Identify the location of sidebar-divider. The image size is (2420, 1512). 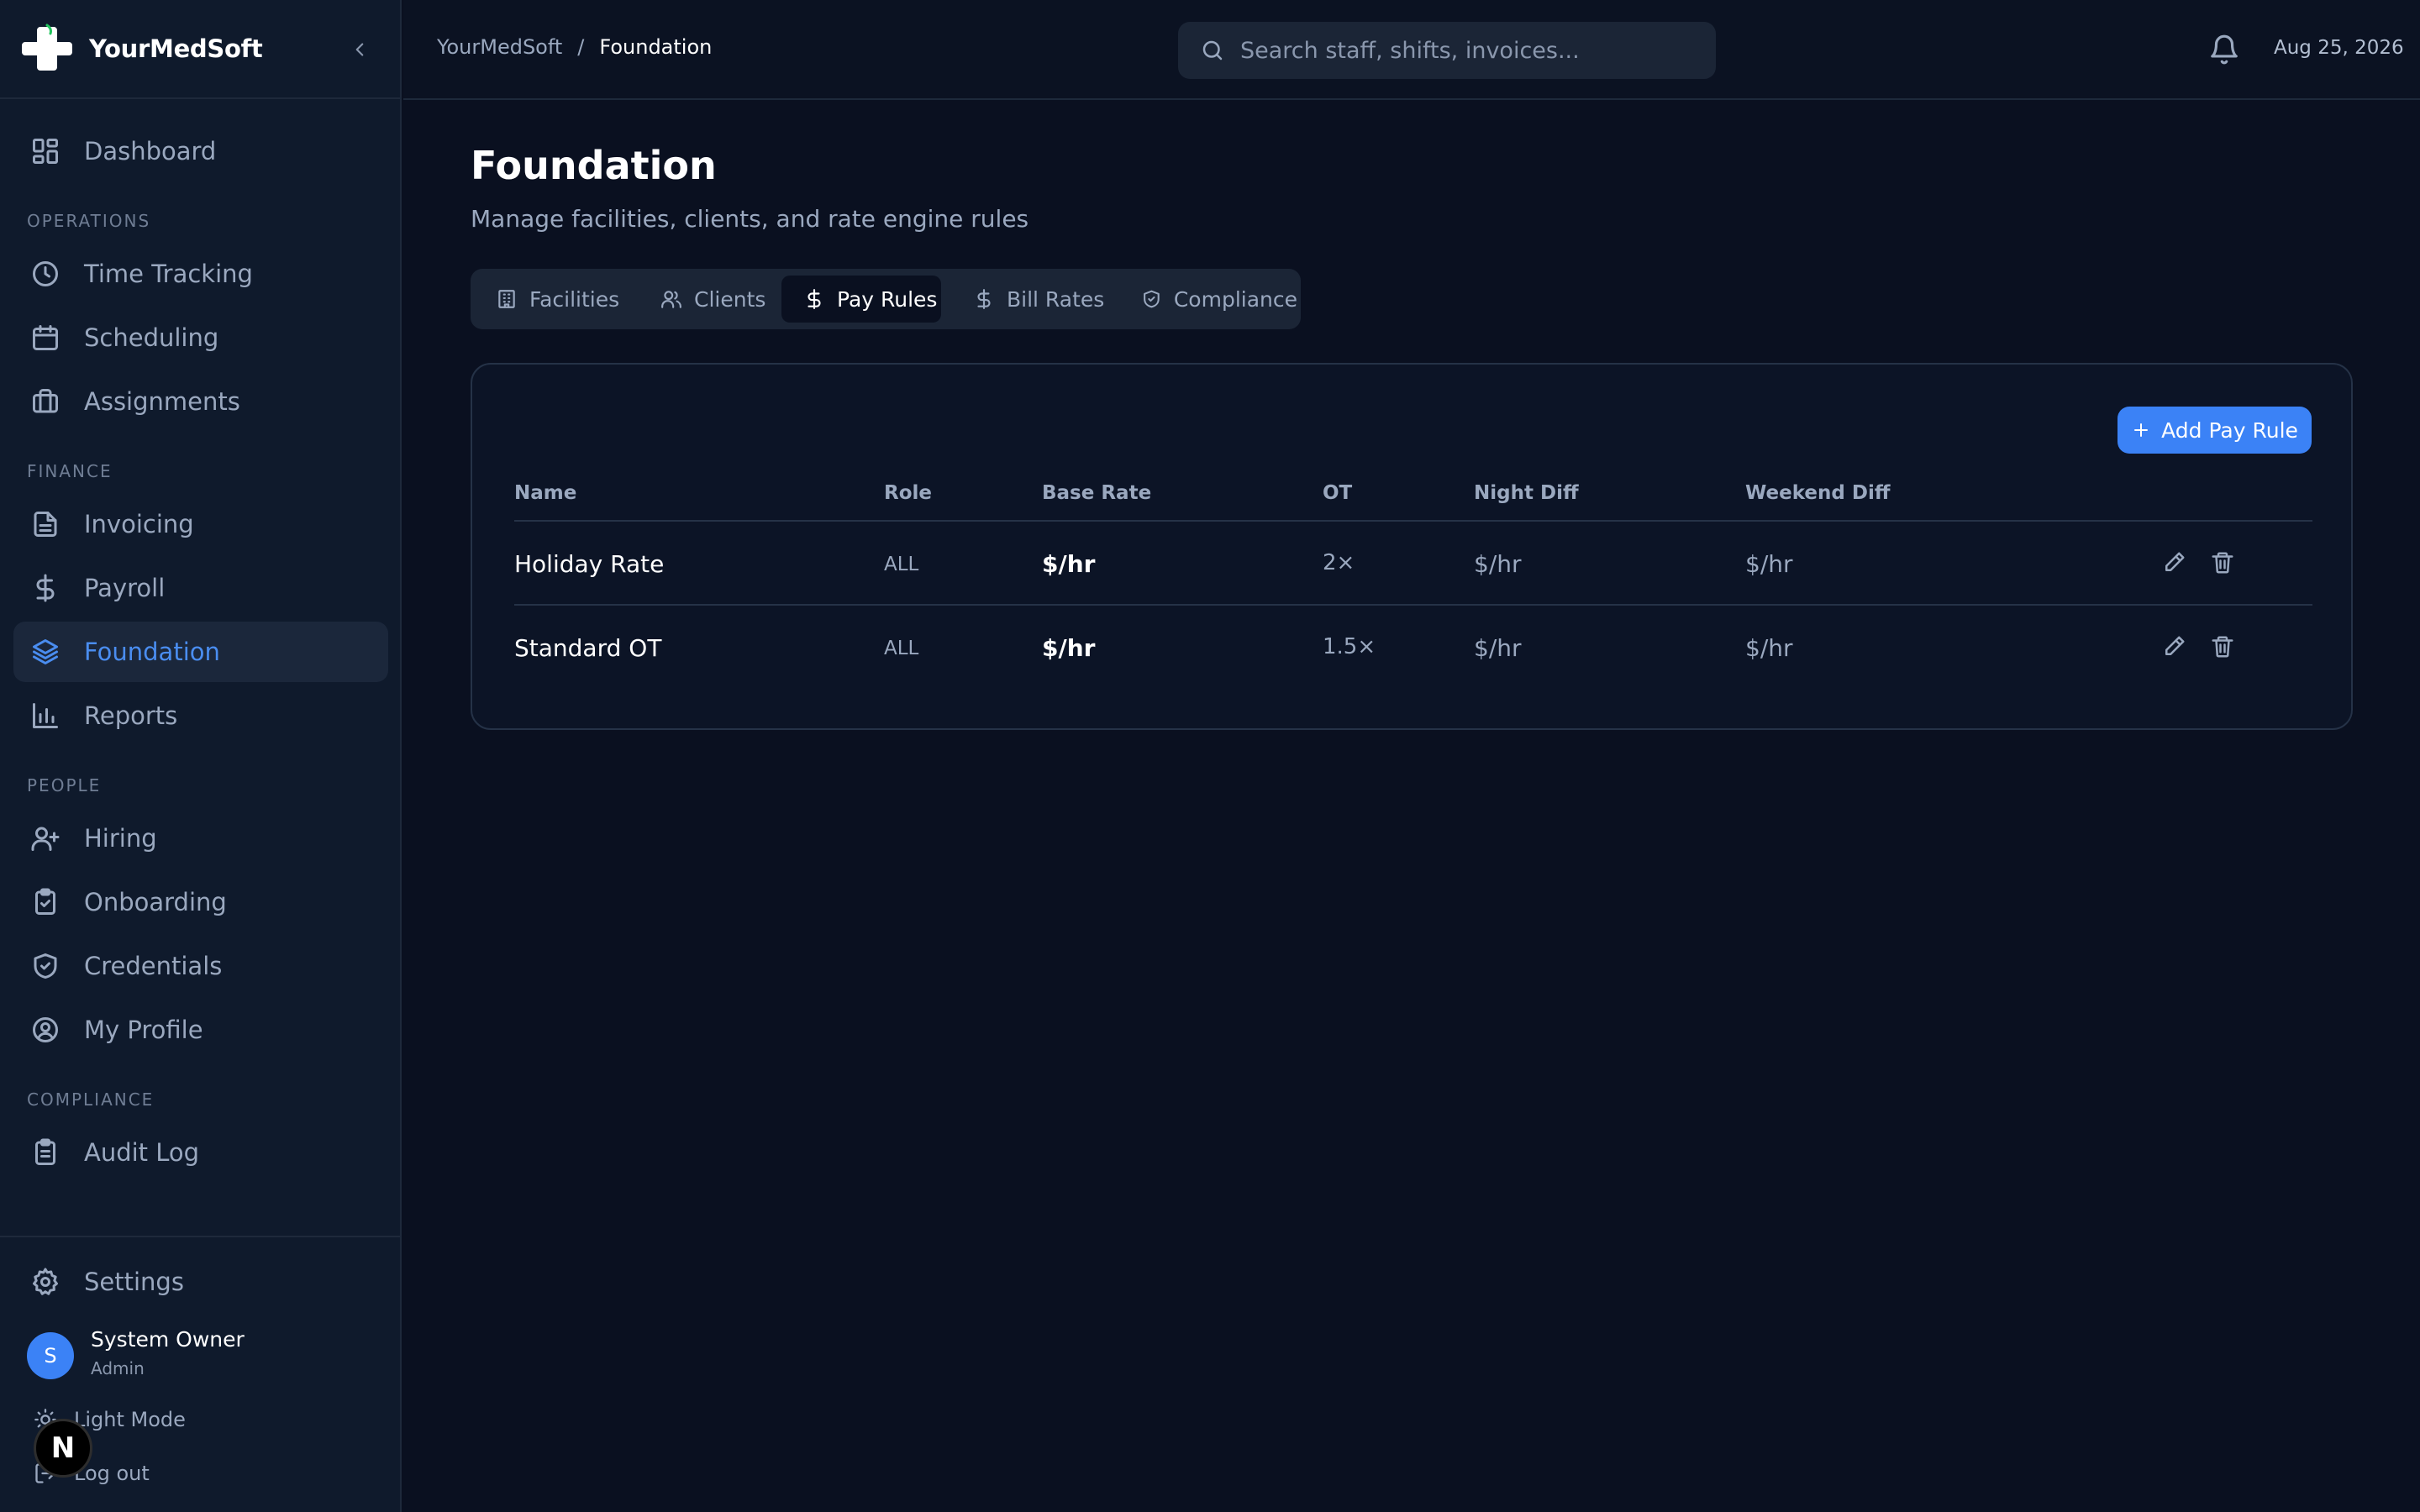
(201, 1236).